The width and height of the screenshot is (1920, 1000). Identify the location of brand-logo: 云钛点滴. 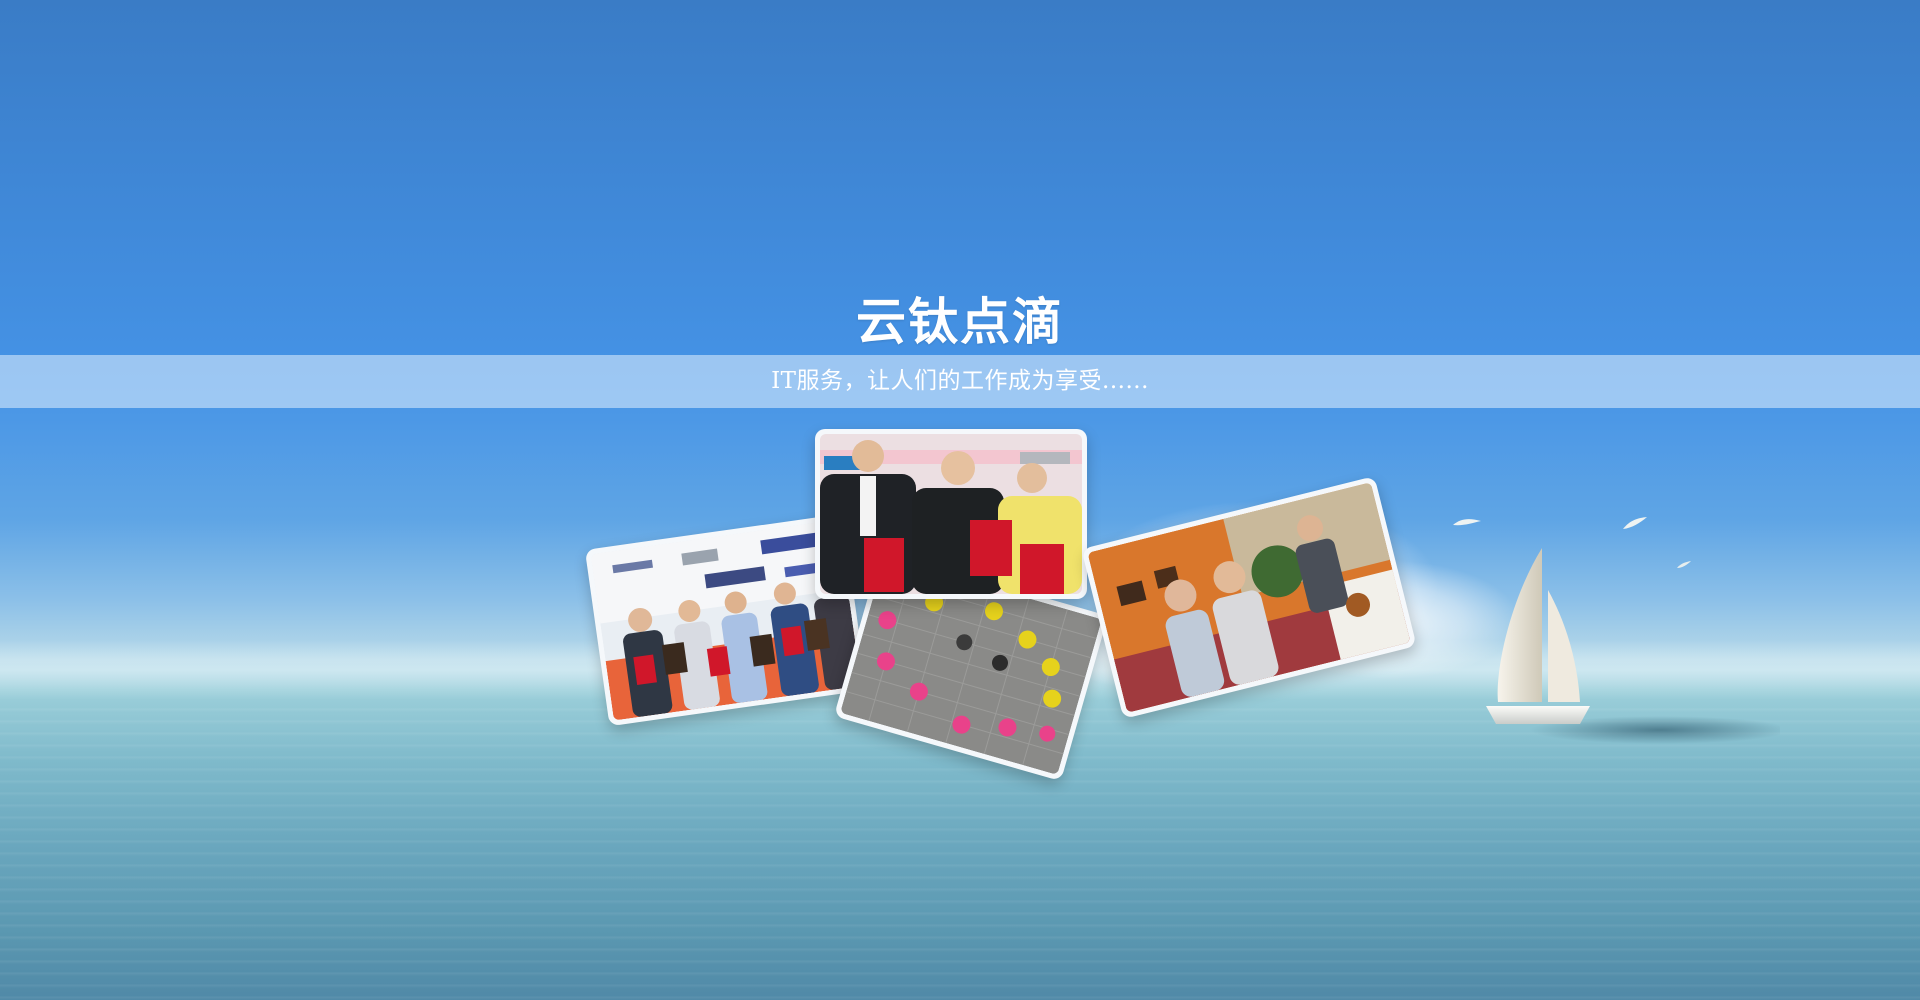
(960, 322).